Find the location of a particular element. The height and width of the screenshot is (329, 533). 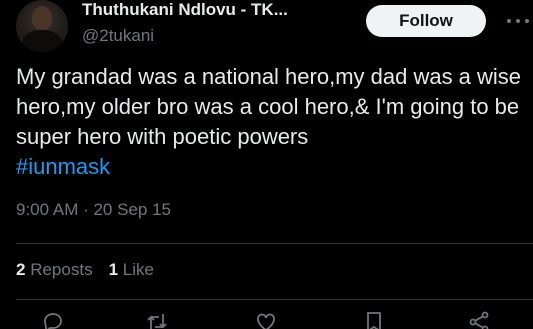

reply-icon is located at coordinates (53, 321).